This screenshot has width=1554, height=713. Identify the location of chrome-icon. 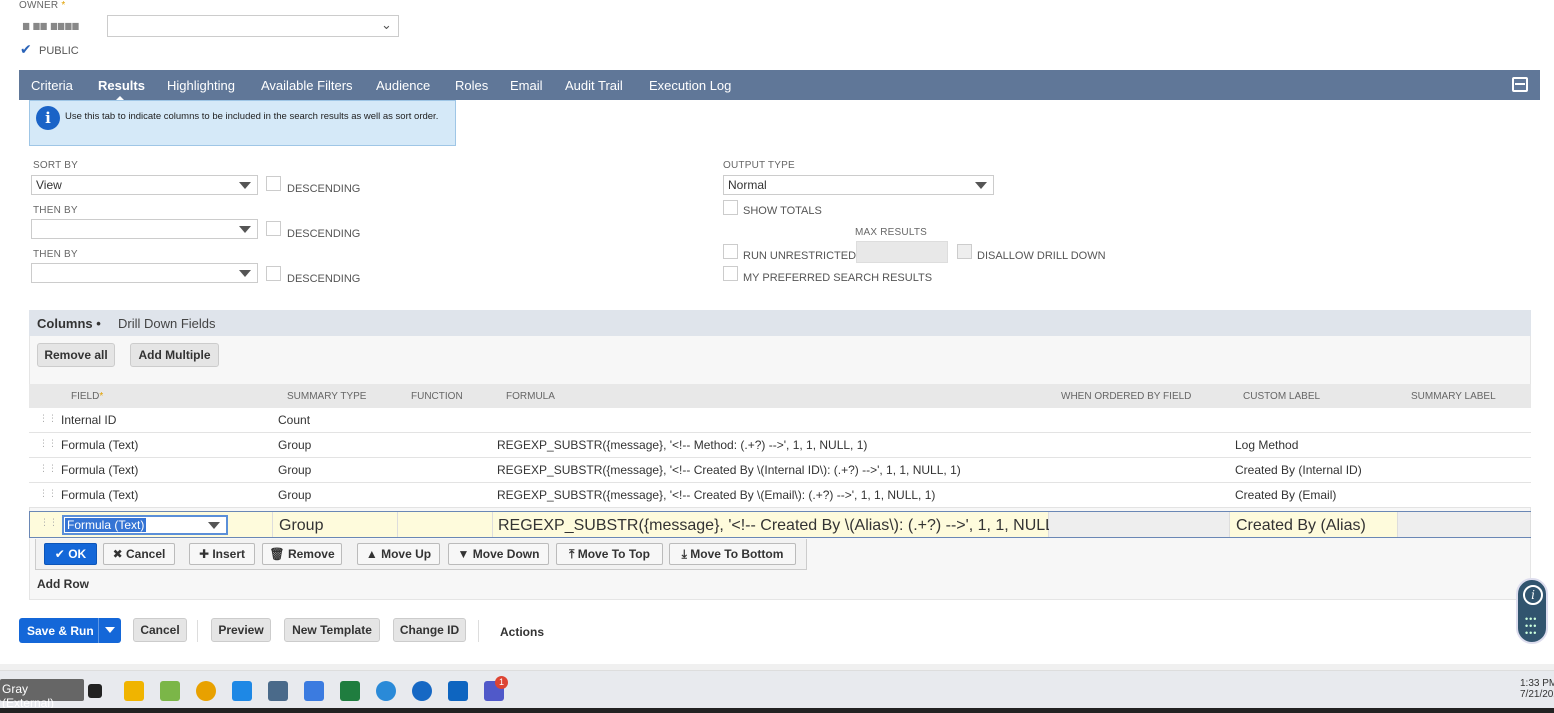
(206, 691).